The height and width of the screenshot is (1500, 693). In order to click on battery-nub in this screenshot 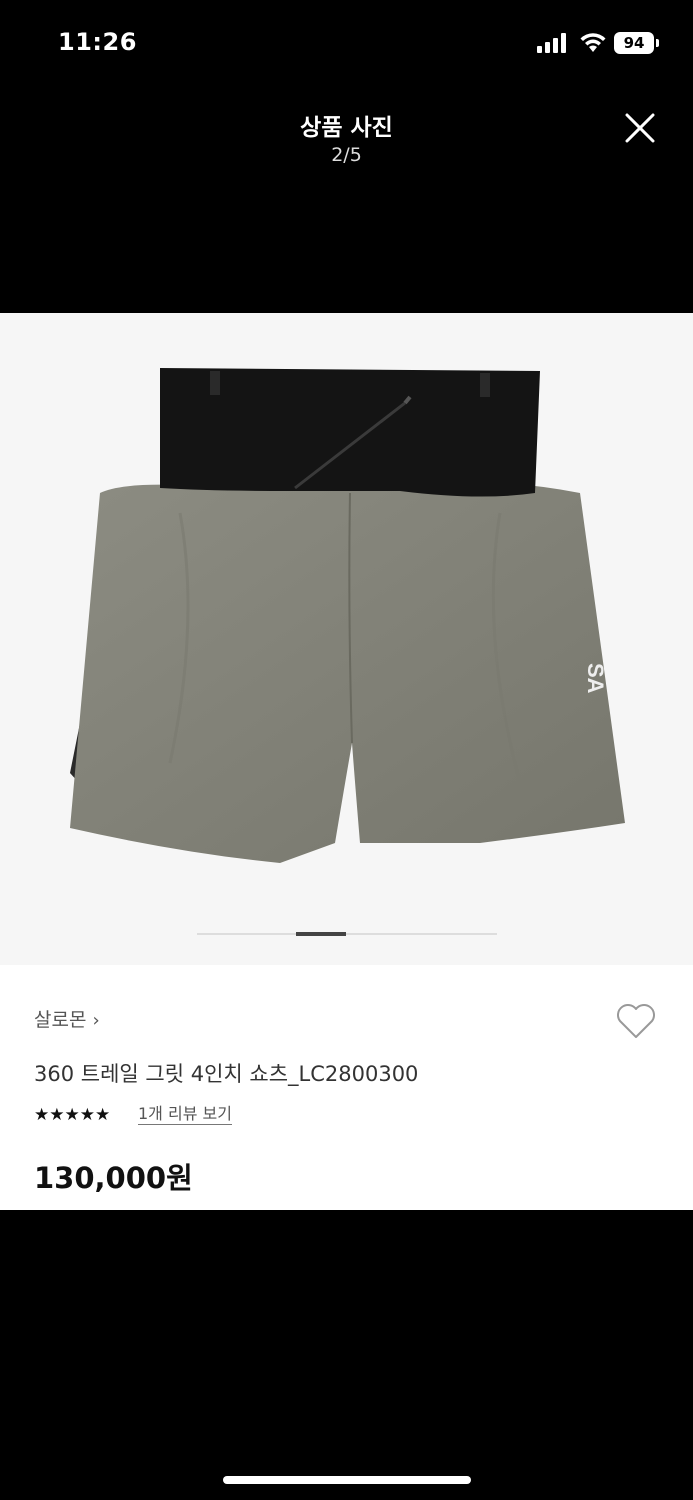, I will do `click(657, 43)`.